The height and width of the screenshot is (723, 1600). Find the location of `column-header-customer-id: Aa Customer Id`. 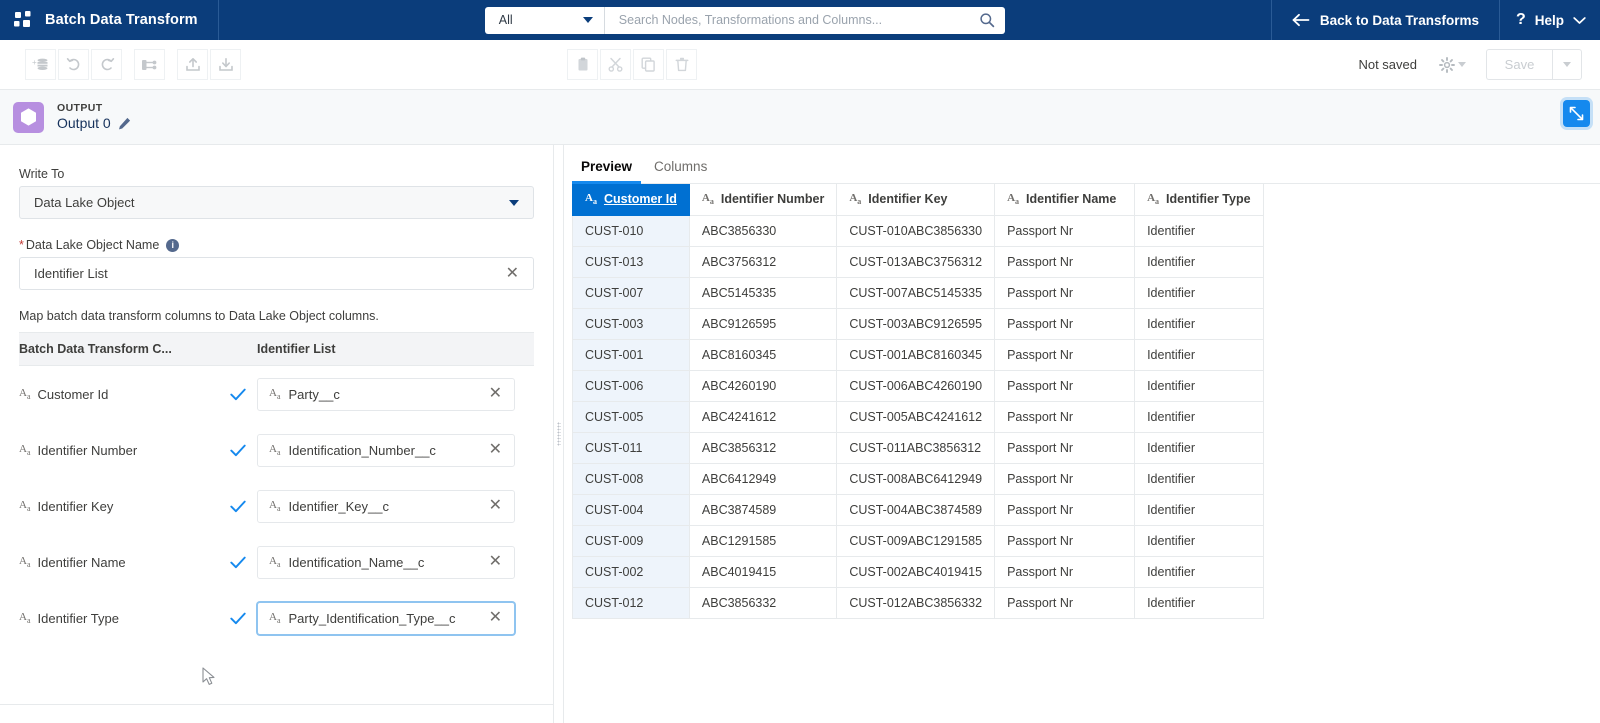

column-header-customer-id: Aa Customer Id is located at coordinates (631, 200).